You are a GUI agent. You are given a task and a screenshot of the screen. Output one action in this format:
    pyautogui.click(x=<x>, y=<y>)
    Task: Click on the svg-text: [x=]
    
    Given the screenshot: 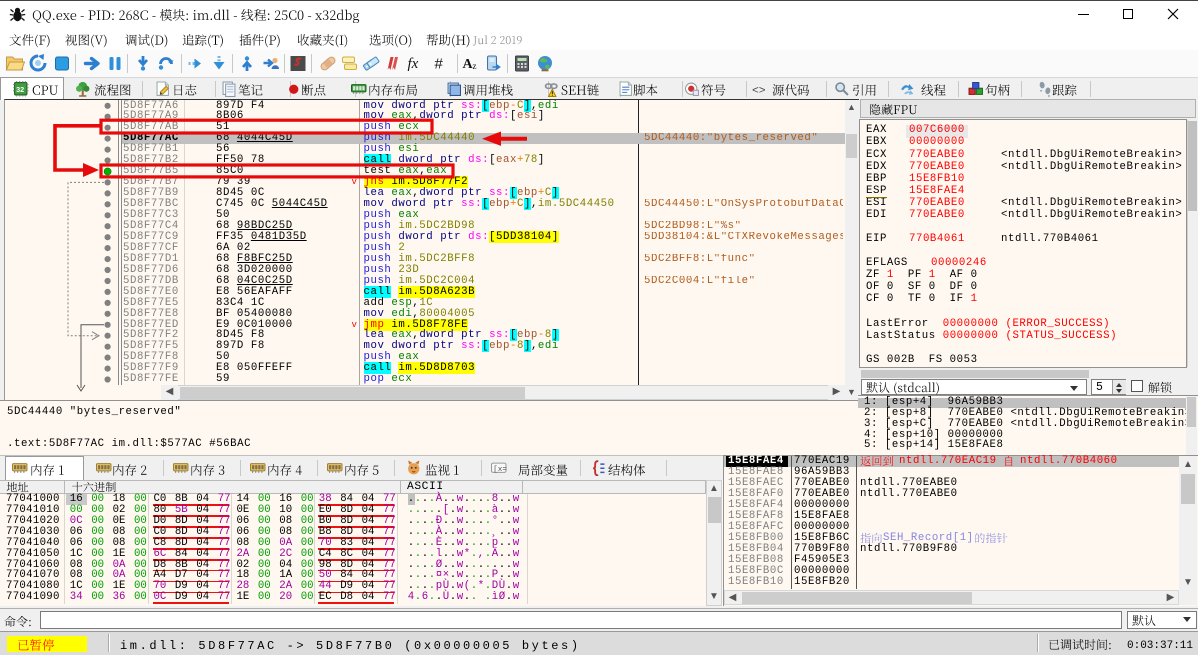 What is the action you would take?
    pyautogui.click(x=500, y=470)
    